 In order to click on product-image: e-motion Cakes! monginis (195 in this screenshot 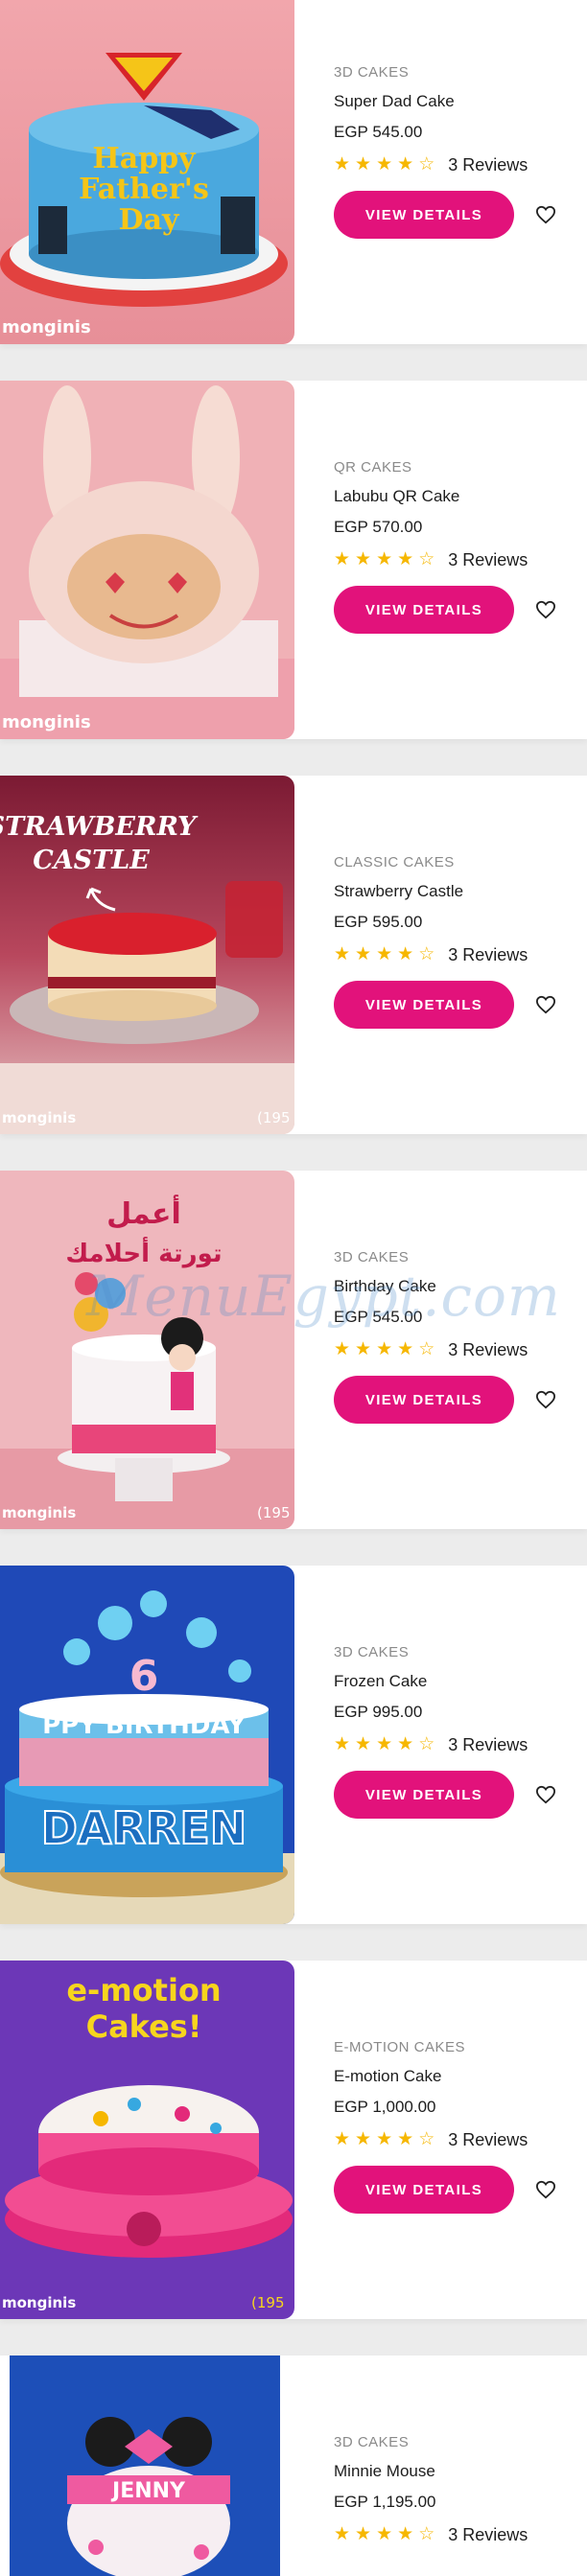, I will do `click(147, 2140)`.